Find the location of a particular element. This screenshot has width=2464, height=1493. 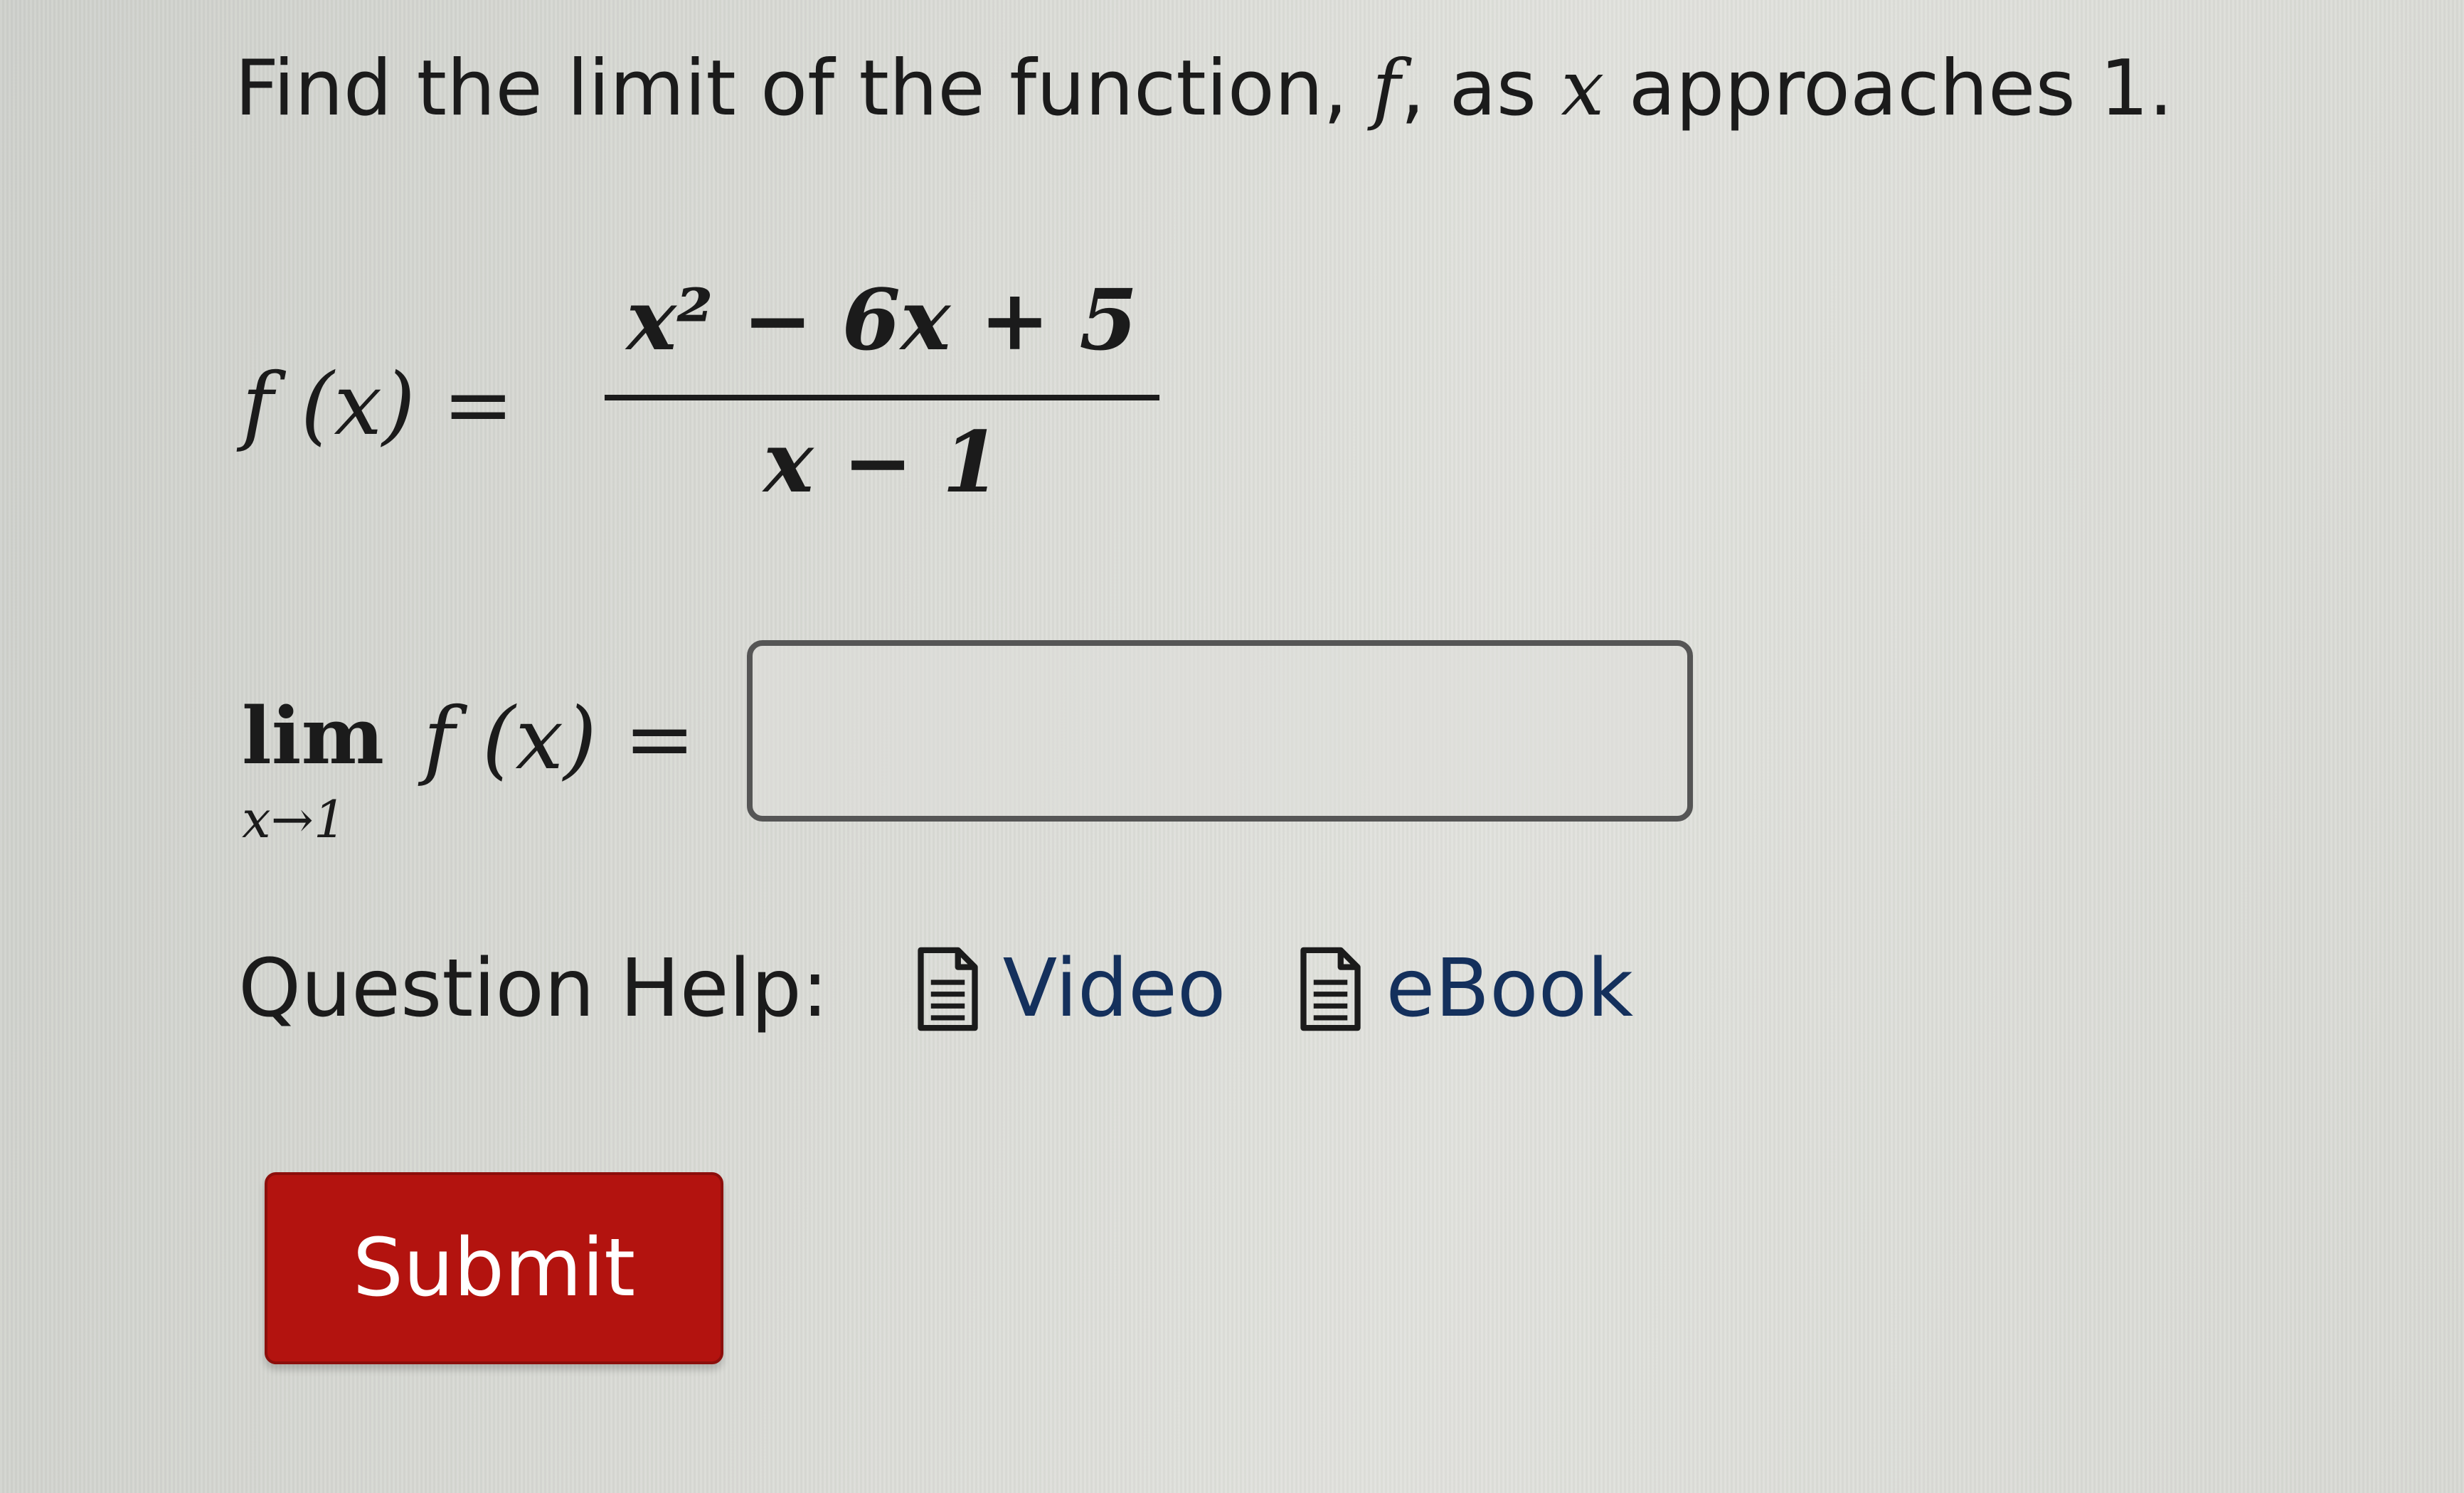

prompt-x-var: x is located at coordinates (1583, 88).